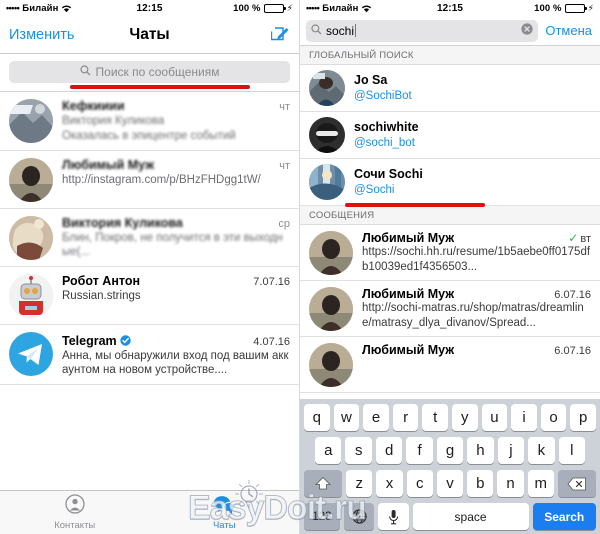 The image size is (600, 534). Describe the element at coordinates (450, 88) in the screenshot. I see `global-result-item: Jo Sa @SochiBot` at that location.